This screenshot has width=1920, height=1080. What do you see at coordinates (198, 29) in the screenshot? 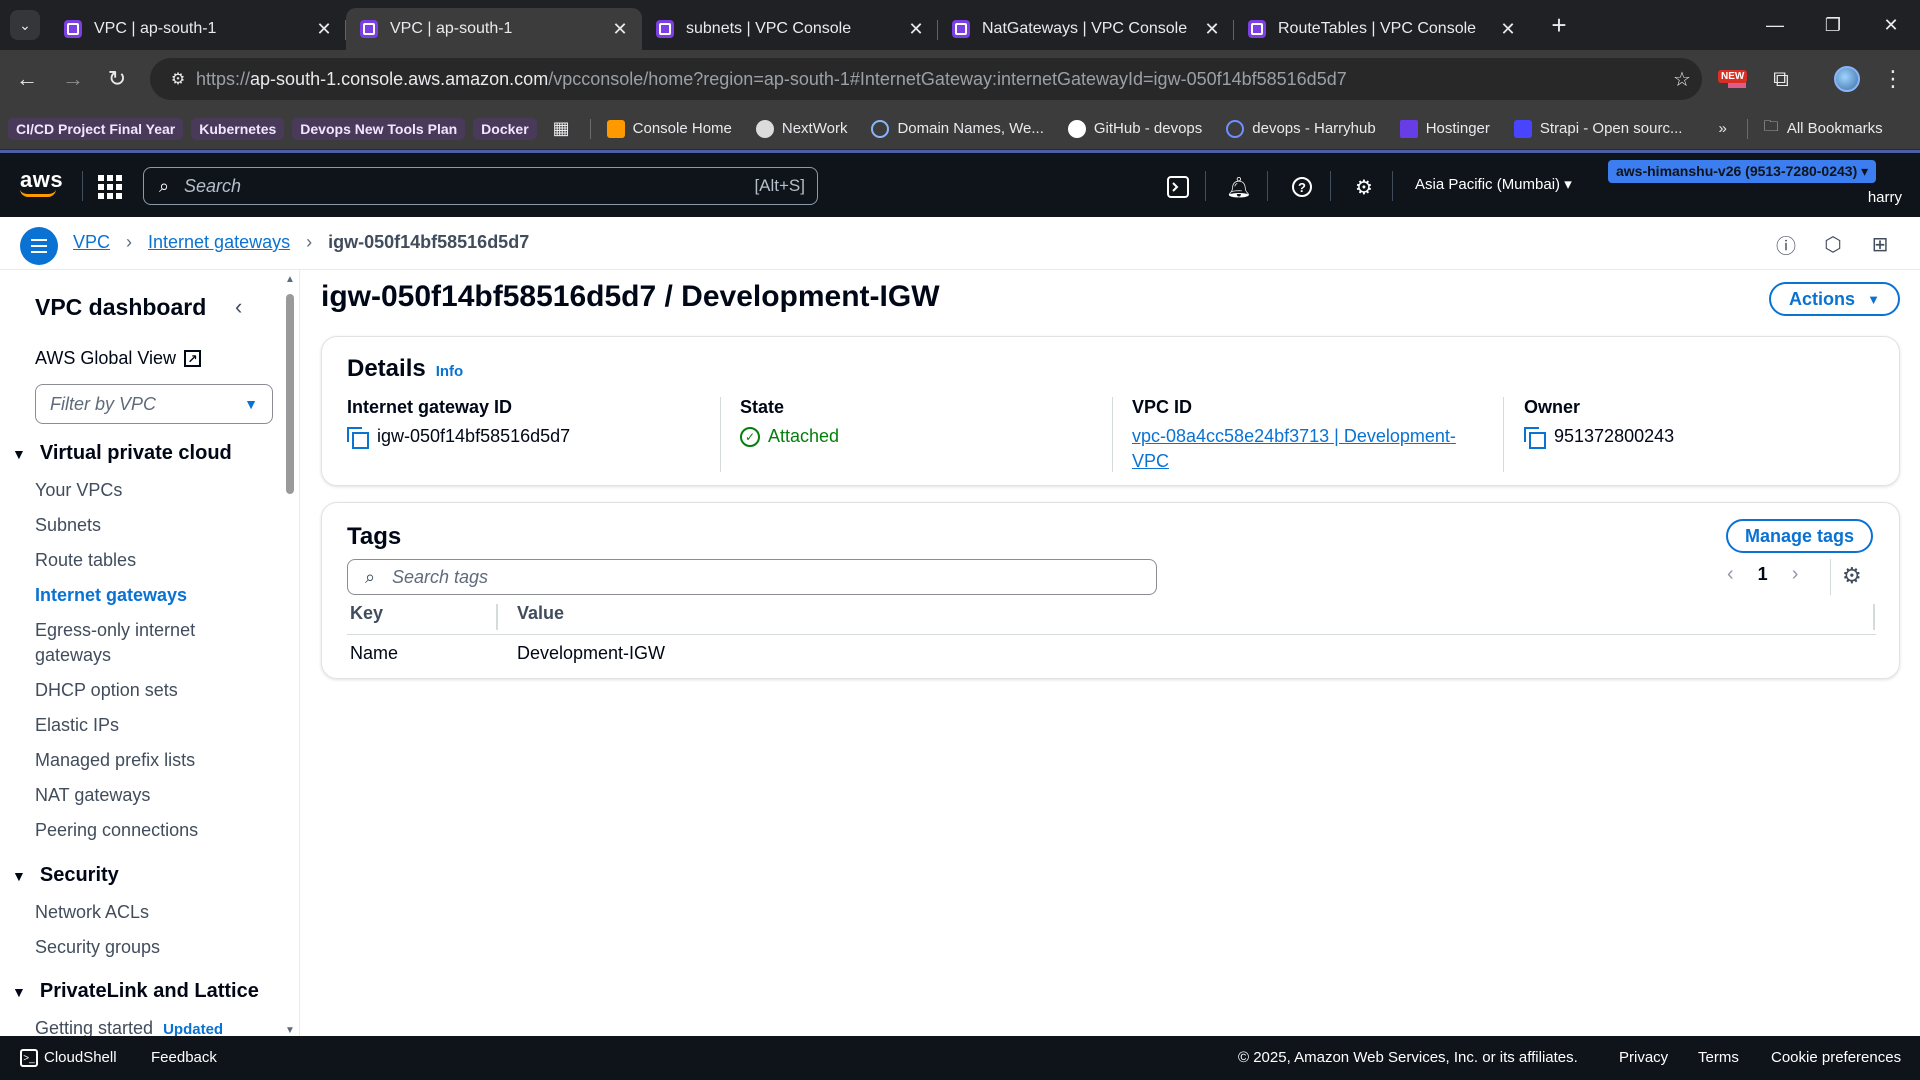
I see `browser-tab: VPC | ap-south-1 ✕` at bounding box center [198, 29].